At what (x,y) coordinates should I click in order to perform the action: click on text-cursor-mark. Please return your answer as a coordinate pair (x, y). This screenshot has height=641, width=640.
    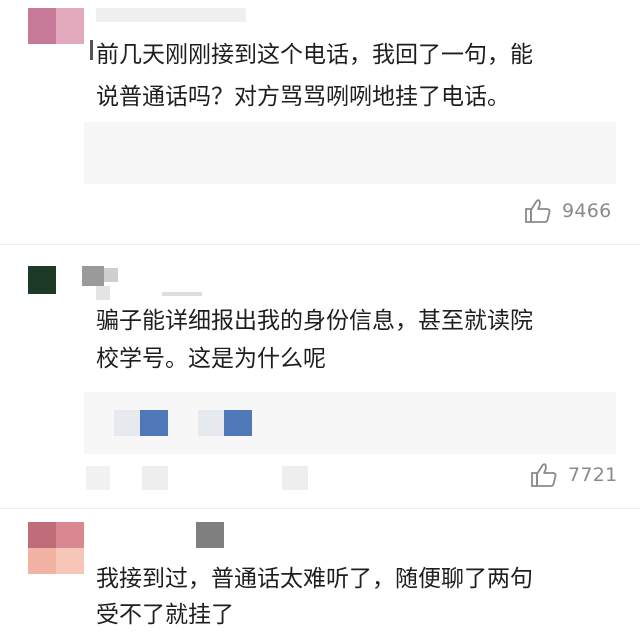
    Looking at the image, I should click on (91, 50).